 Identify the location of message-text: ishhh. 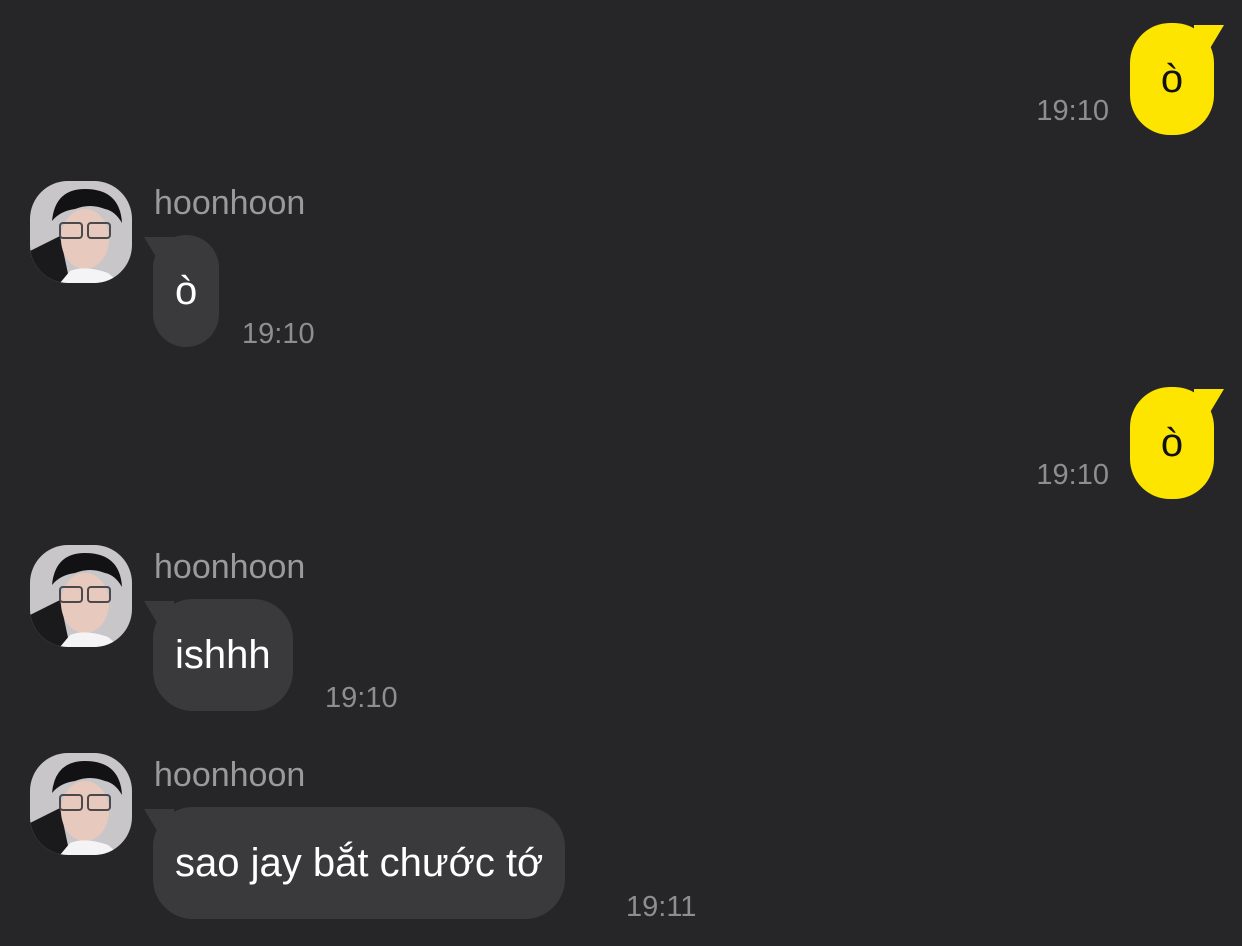
(223, 654).